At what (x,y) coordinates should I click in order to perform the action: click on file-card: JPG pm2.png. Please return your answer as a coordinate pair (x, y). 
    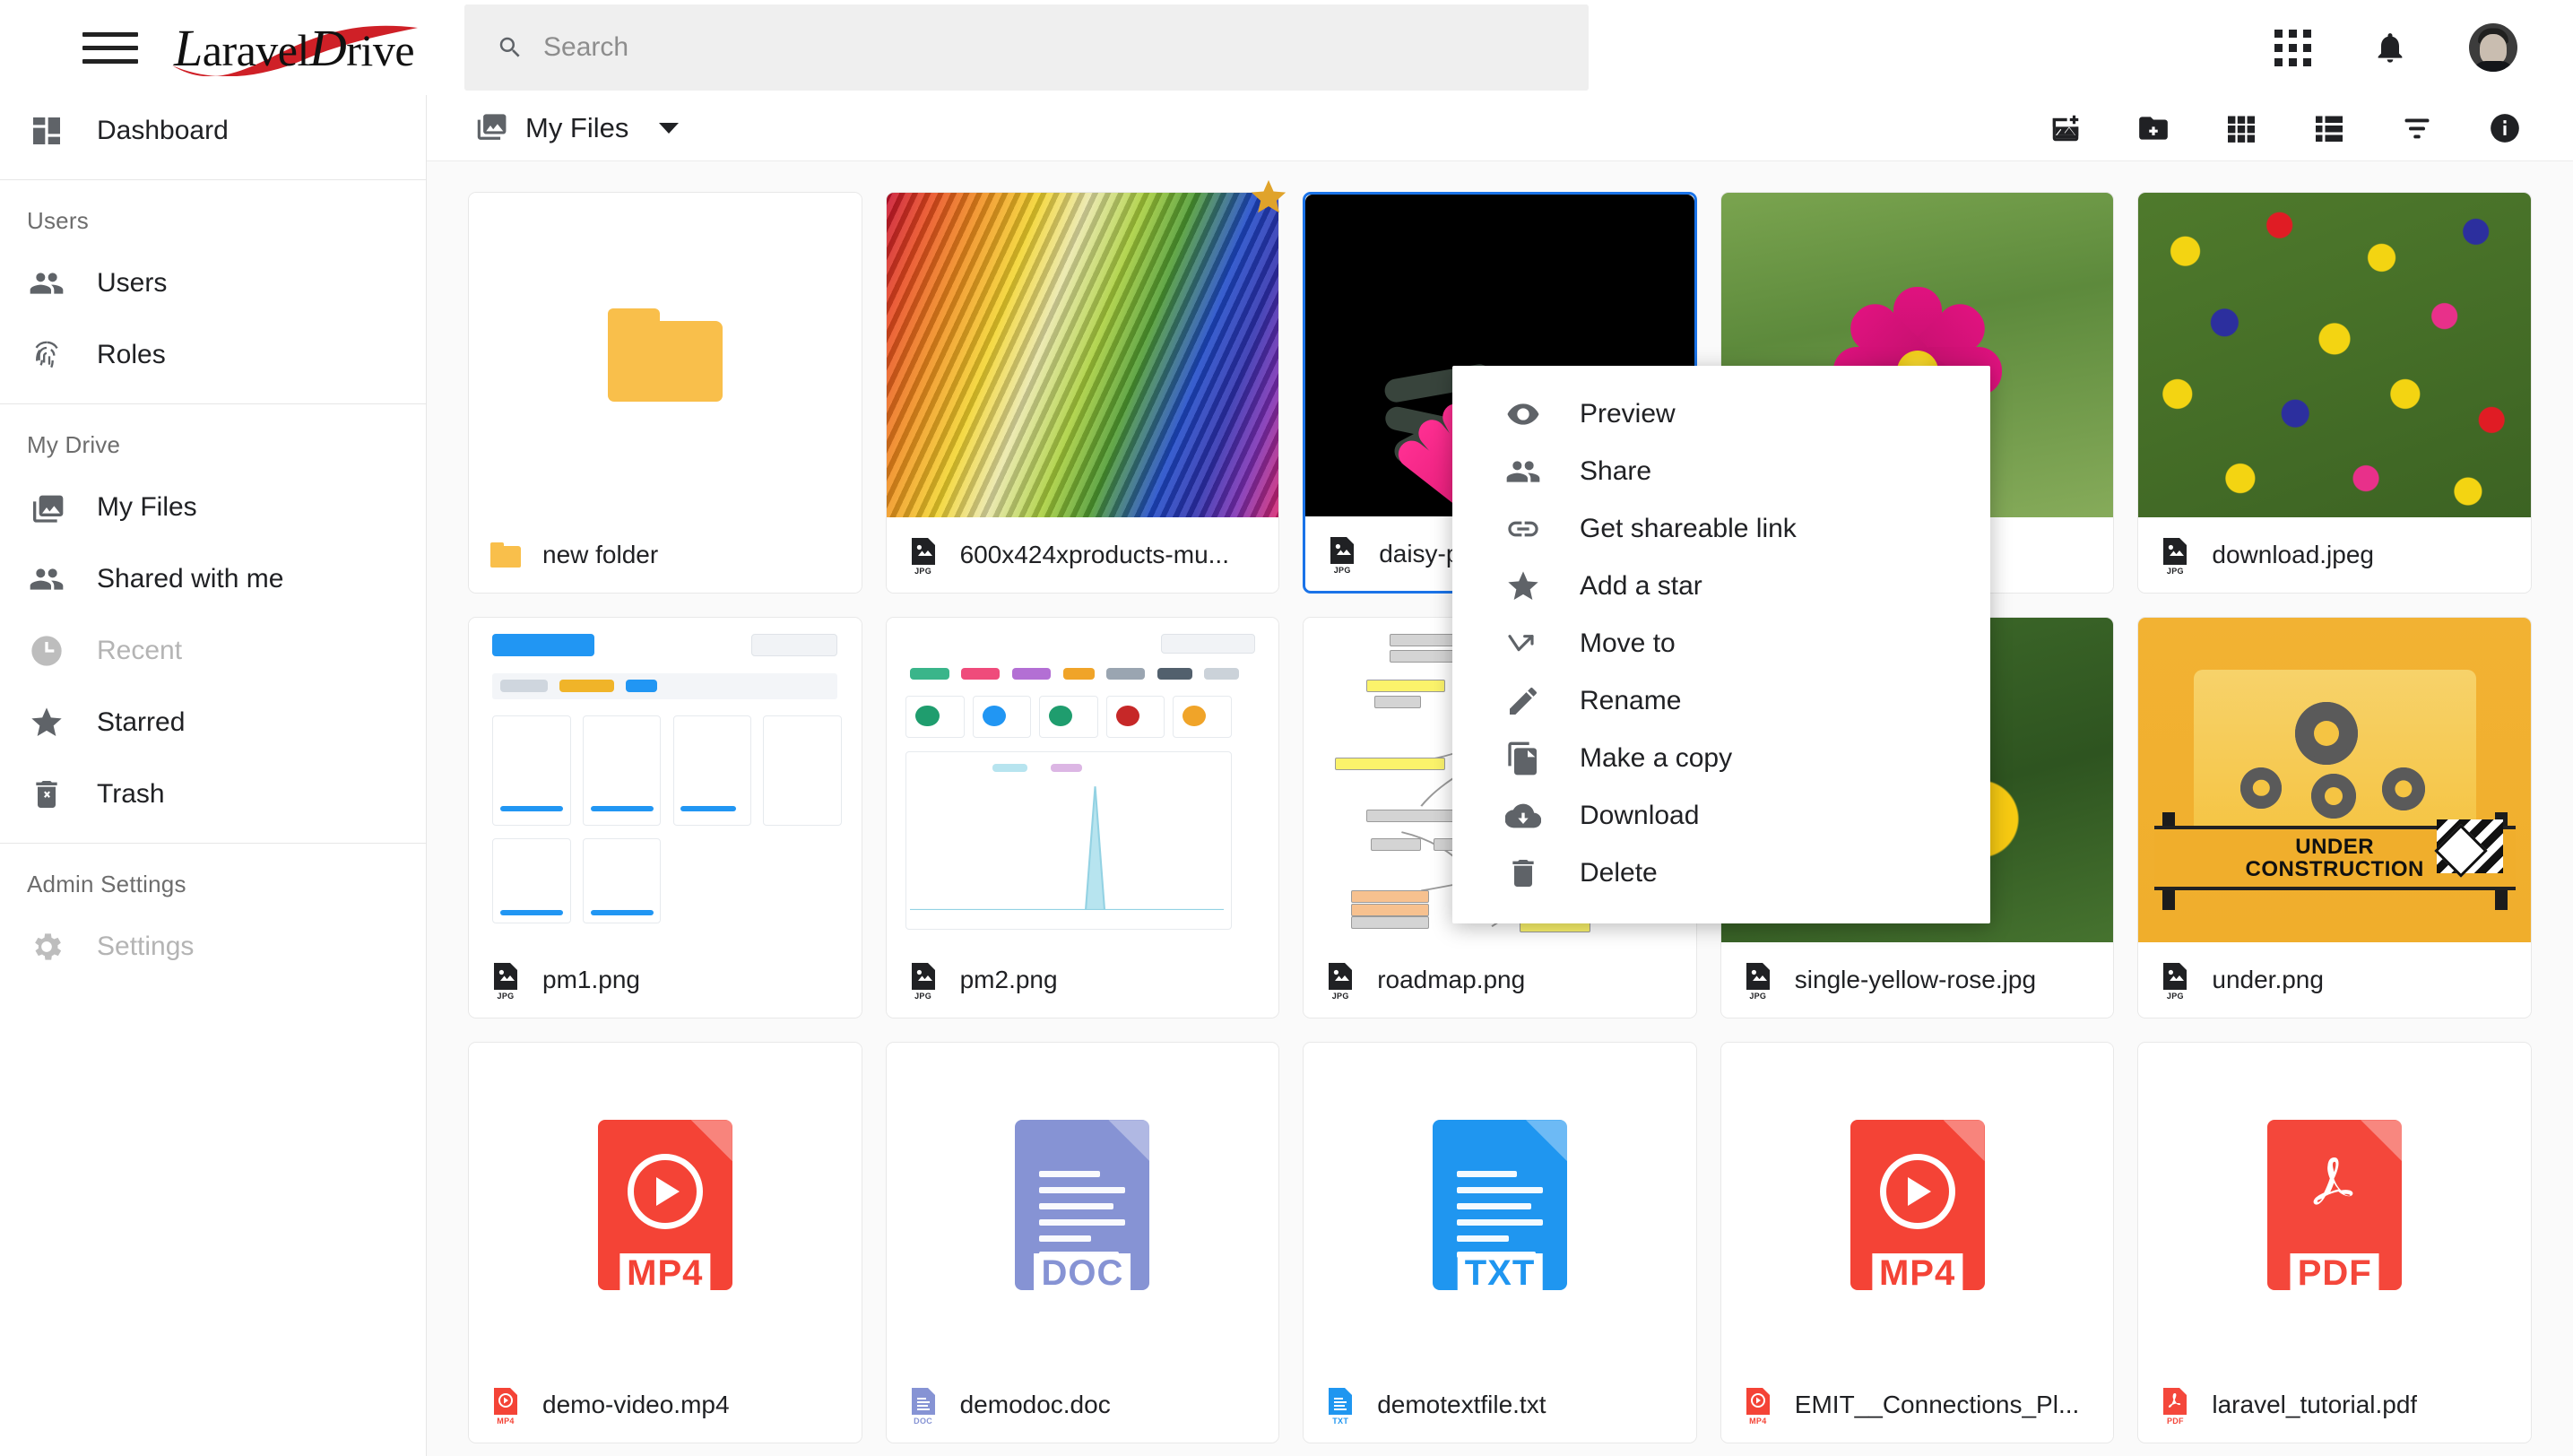
    Looking at the image, I should click on (1082, 817).